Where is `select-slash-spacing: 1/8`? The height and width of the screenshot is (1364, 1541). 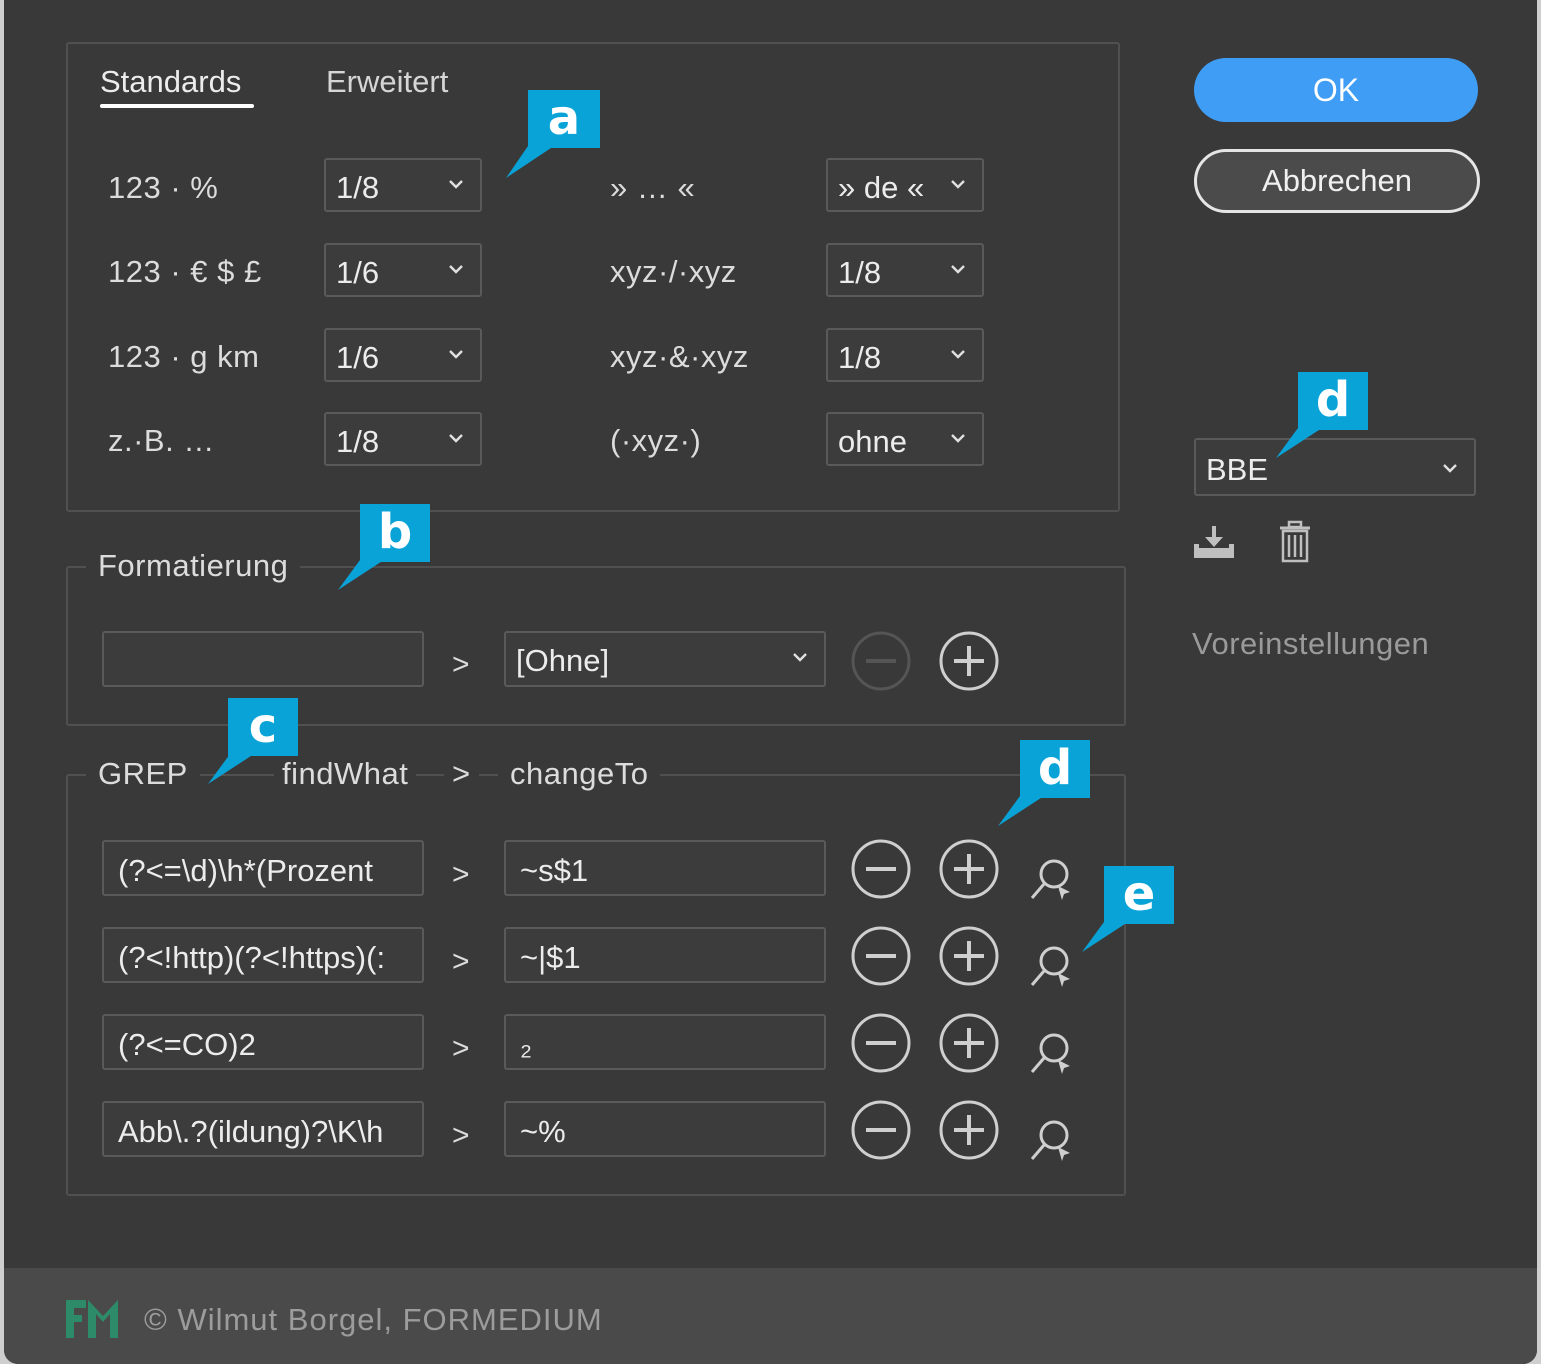
select-slash-spacing: 1/8 is located at coordinates (905, 270).